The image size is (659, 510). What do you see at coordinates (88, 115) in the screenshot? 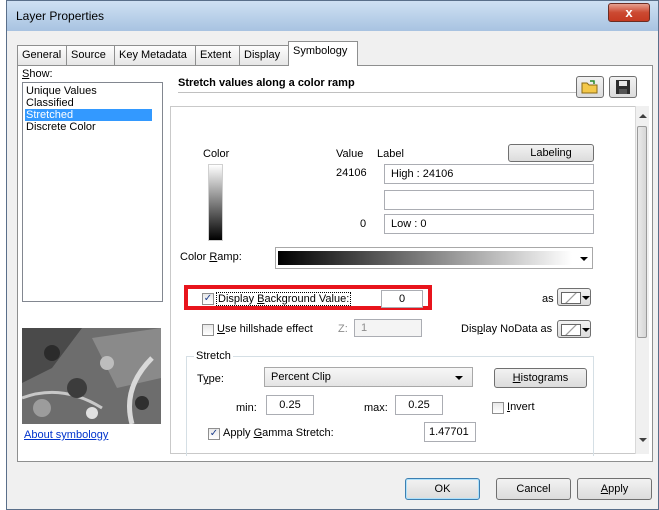
I see `list-item-stretched: Stretched` at bounding box center [88, 115].